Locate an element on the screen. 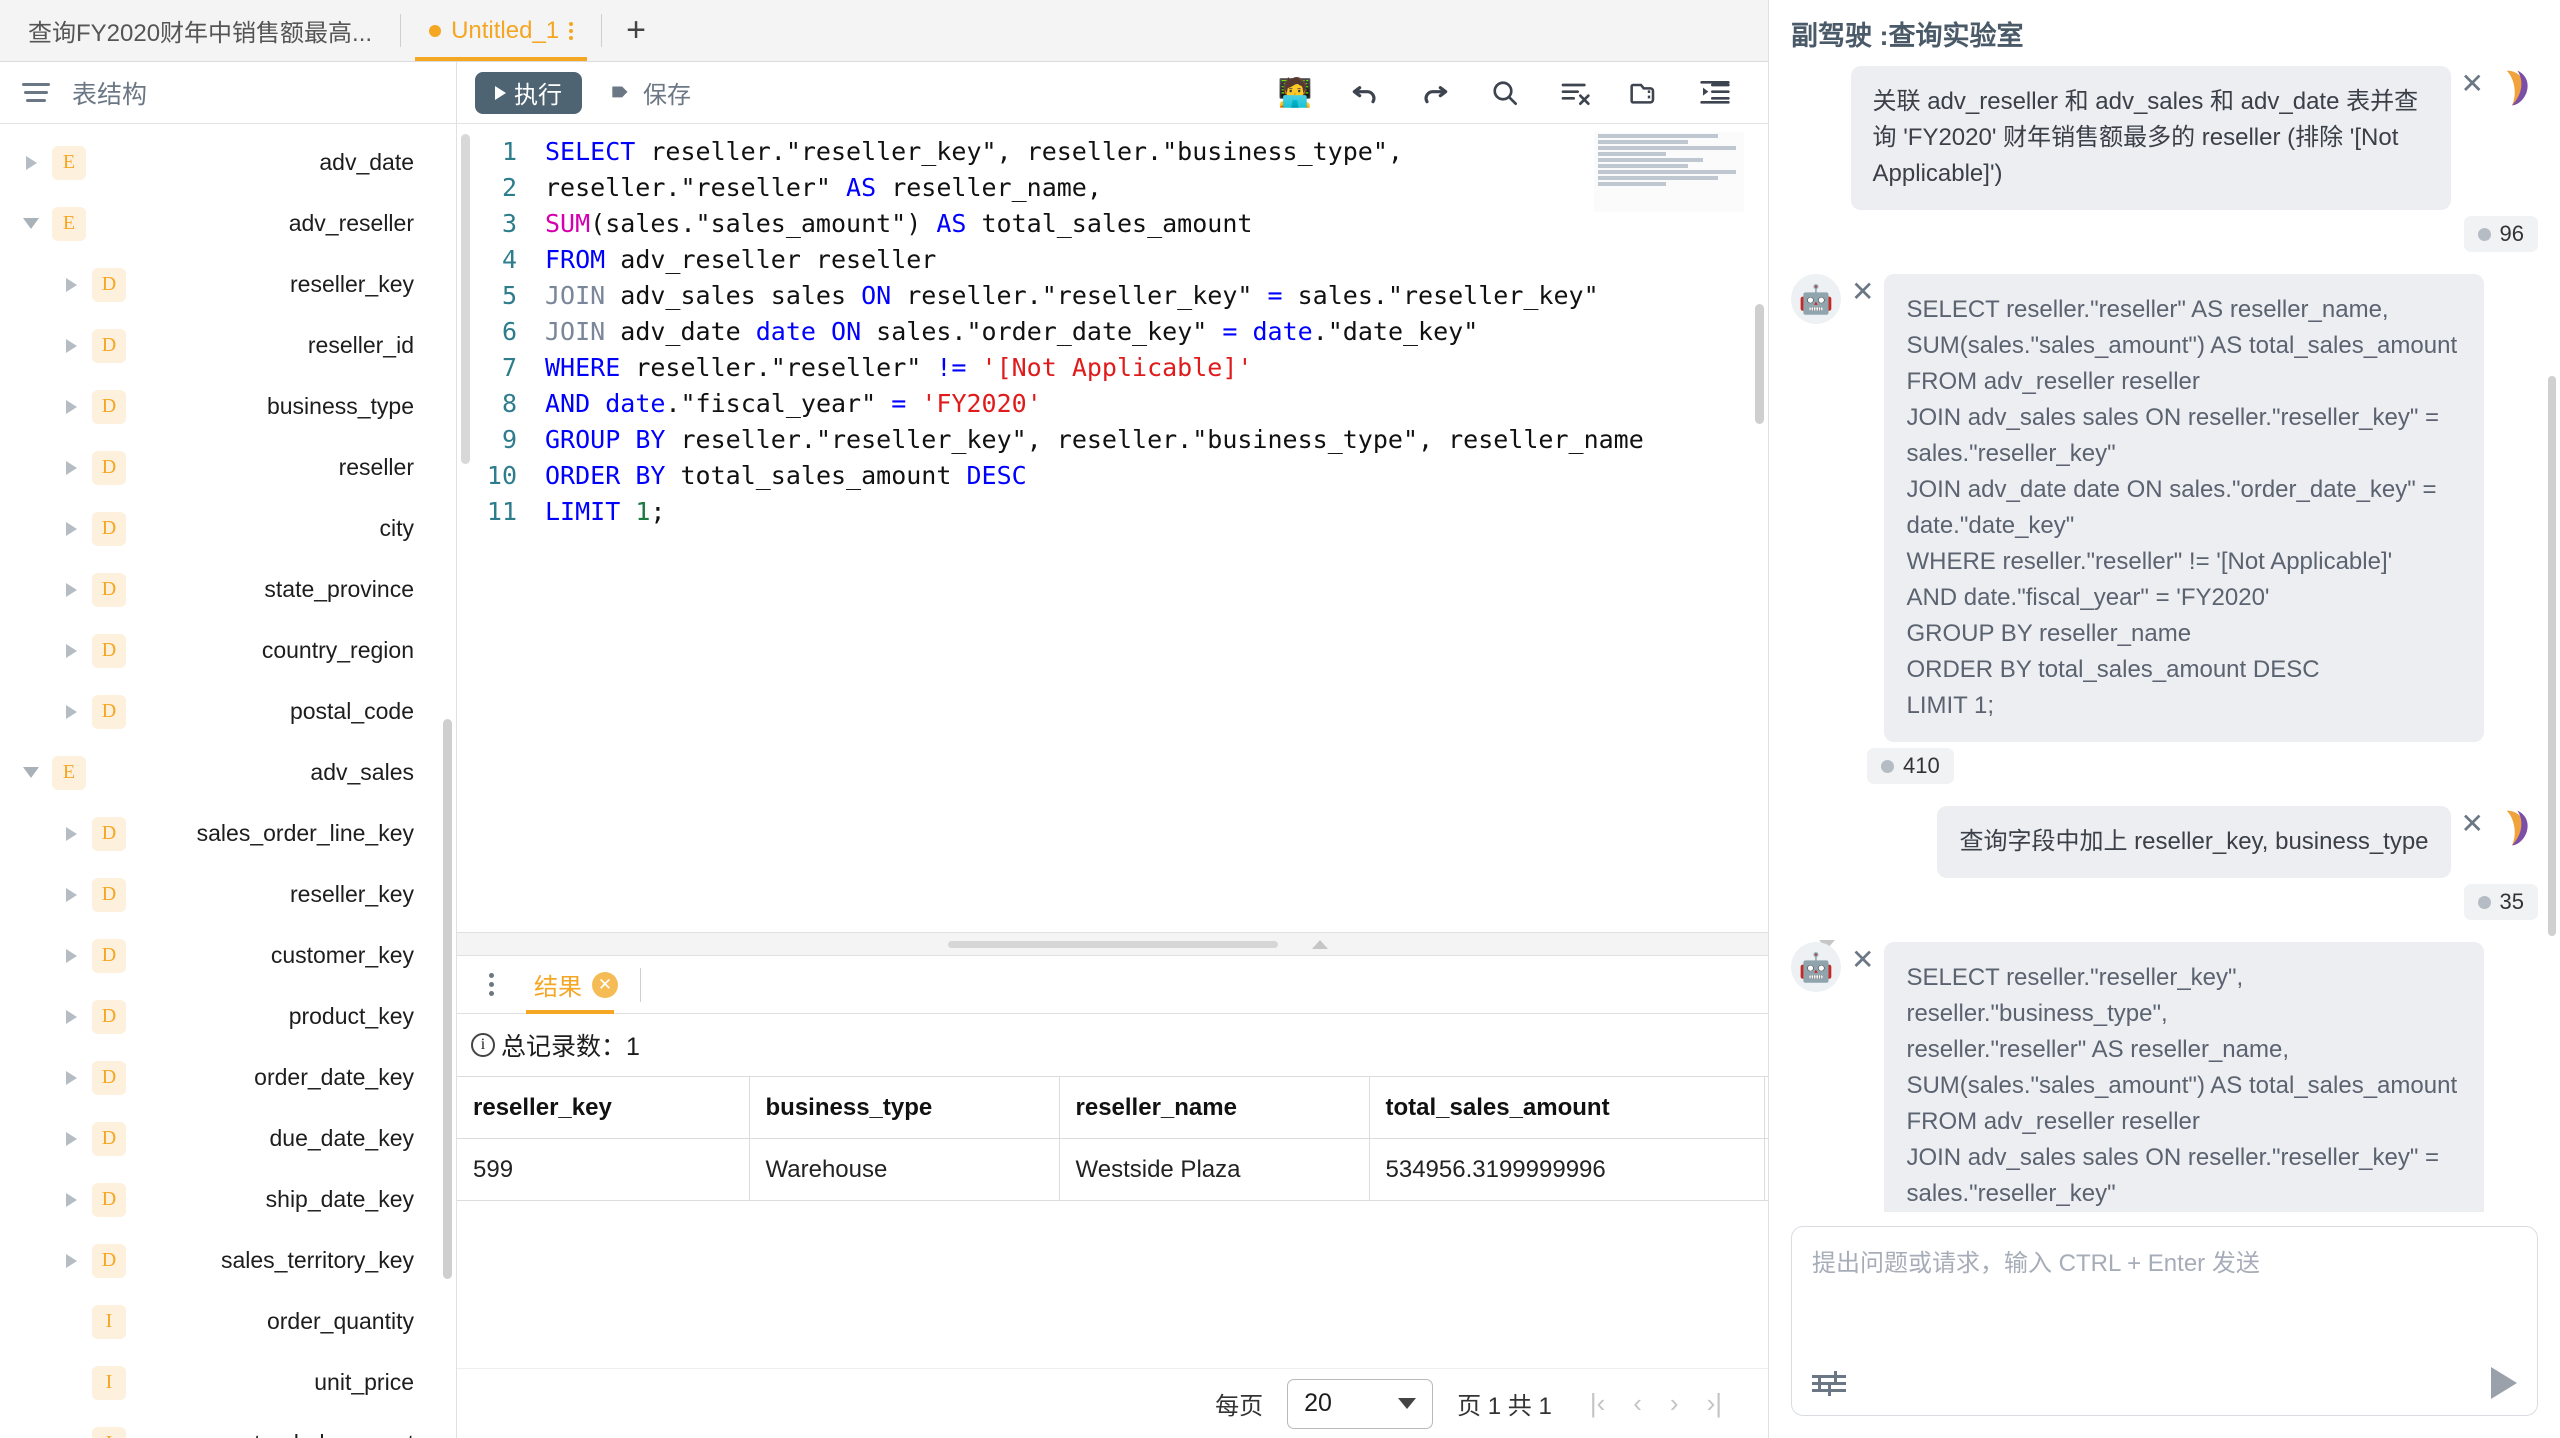 The width and height of the screenshot is (2560, 1438). tree-node: Iorder_quantity is located at coordinates (228, 1321).